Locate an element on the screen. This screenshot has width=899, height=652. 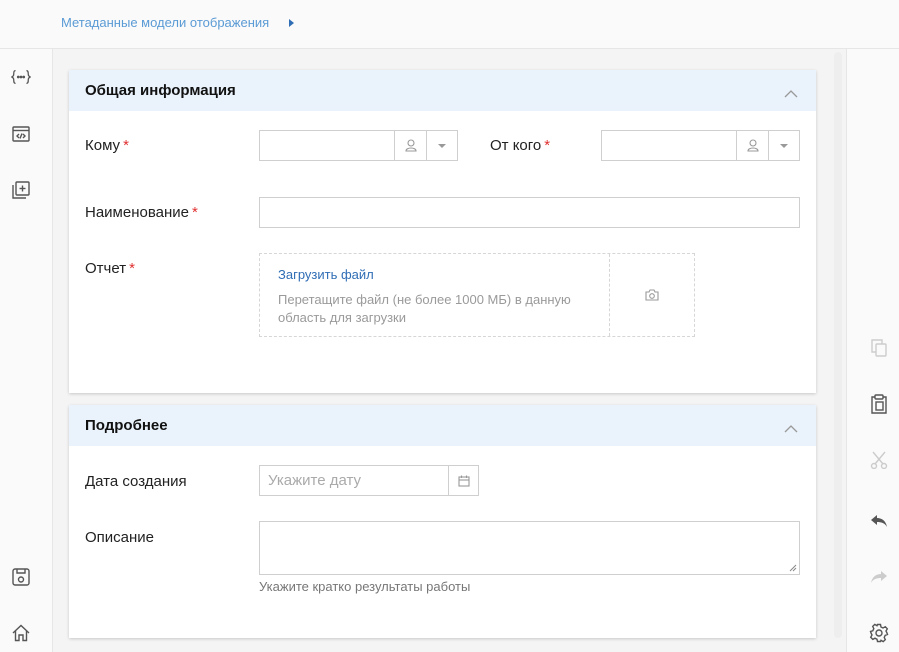
breadcrumb: Метаданные модели отображения is located at coordinates (178, 22).